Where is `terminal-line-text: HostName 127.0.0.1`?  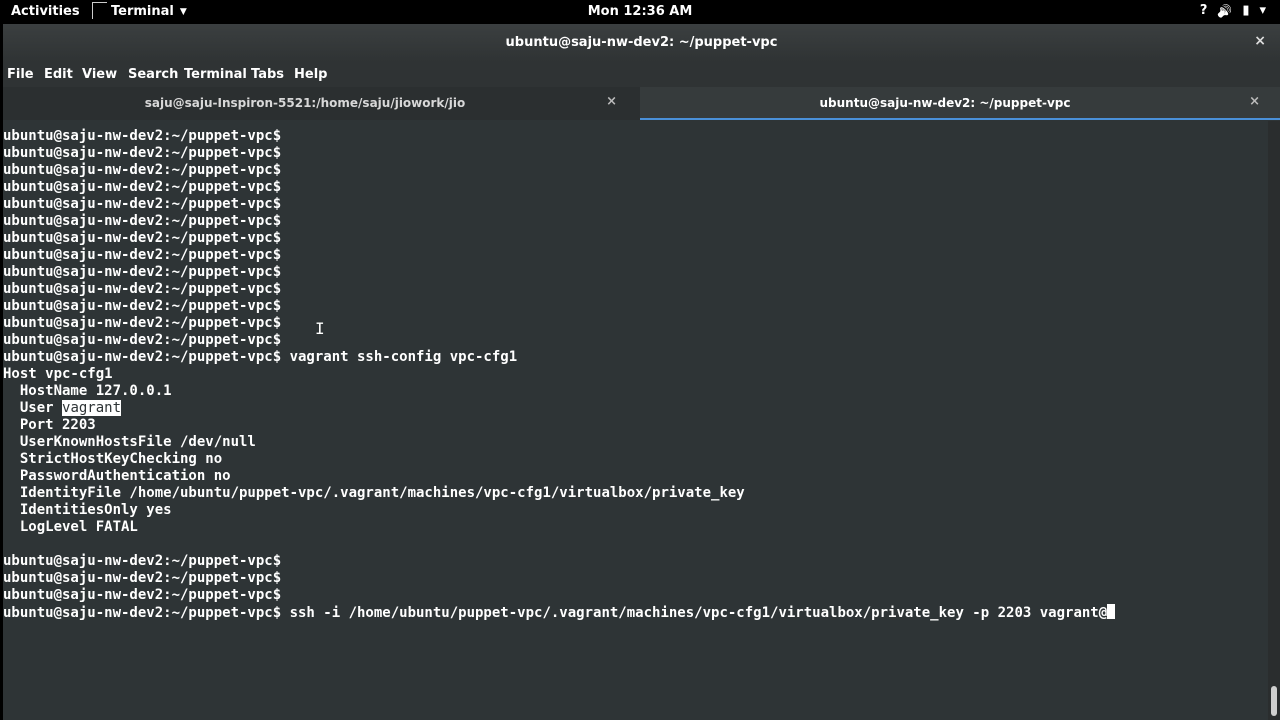
terminal-line-text: HostName 127.0.0.1 is located at coordinates (87, 391).